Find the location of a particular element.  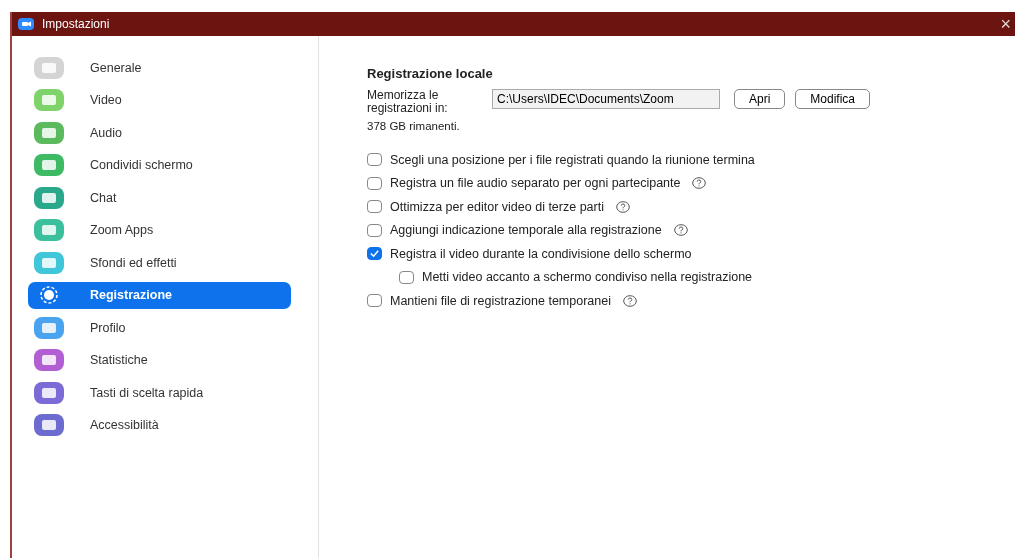

close-button: × is located at coordinates (1005, 24).